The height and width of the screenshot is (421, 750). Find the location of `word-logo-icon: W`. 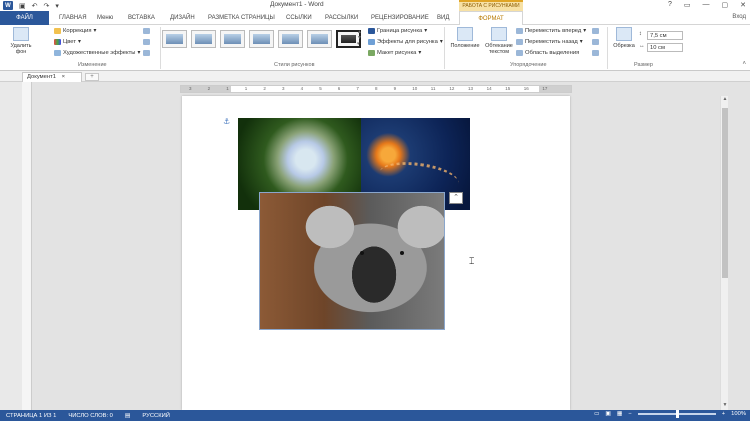

word-logo-icon: W is located at coordinates (8, 5).